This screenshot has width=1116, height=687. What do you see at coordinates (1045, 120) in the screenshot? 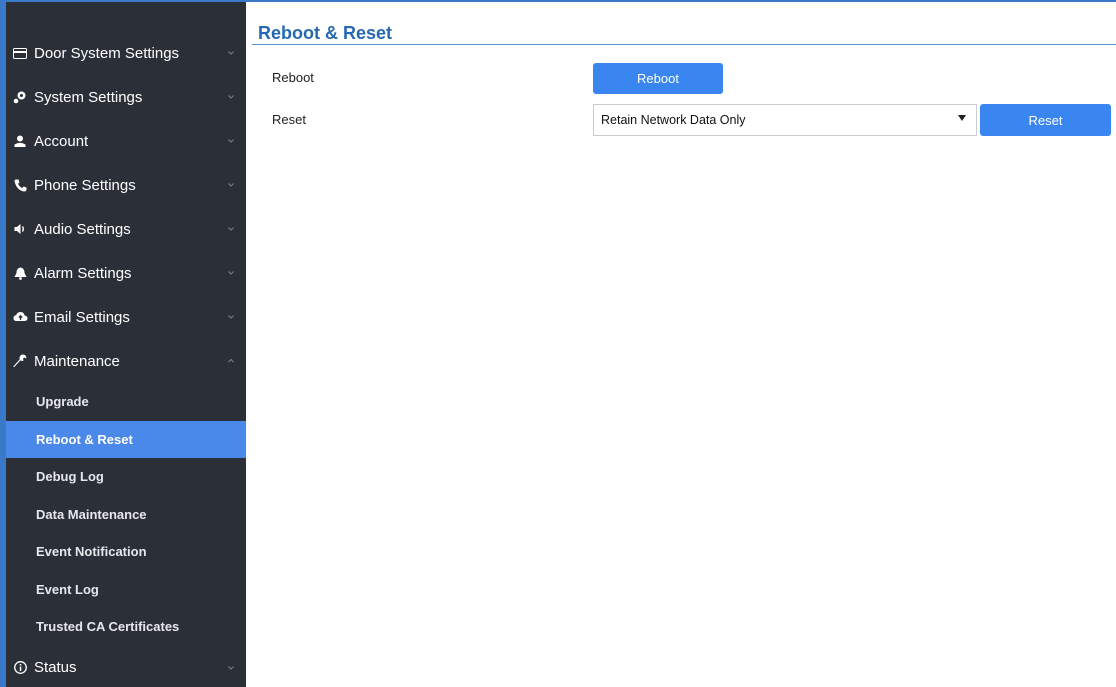
I see `reset-button: Reset` at bounding box center [1045, 120].